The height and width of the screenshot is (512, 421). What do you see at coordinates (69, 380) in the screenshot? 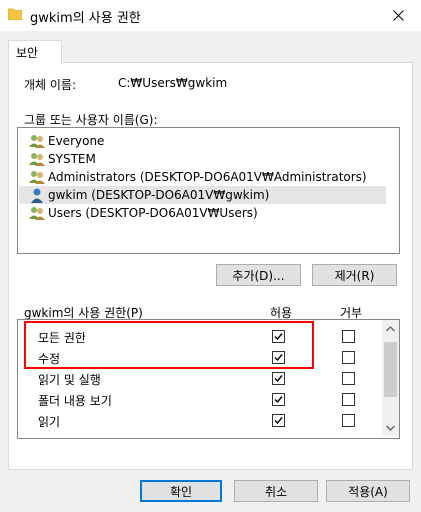
I see `permission-label: 읽기 및 실행` at bounding box center [69, 380].